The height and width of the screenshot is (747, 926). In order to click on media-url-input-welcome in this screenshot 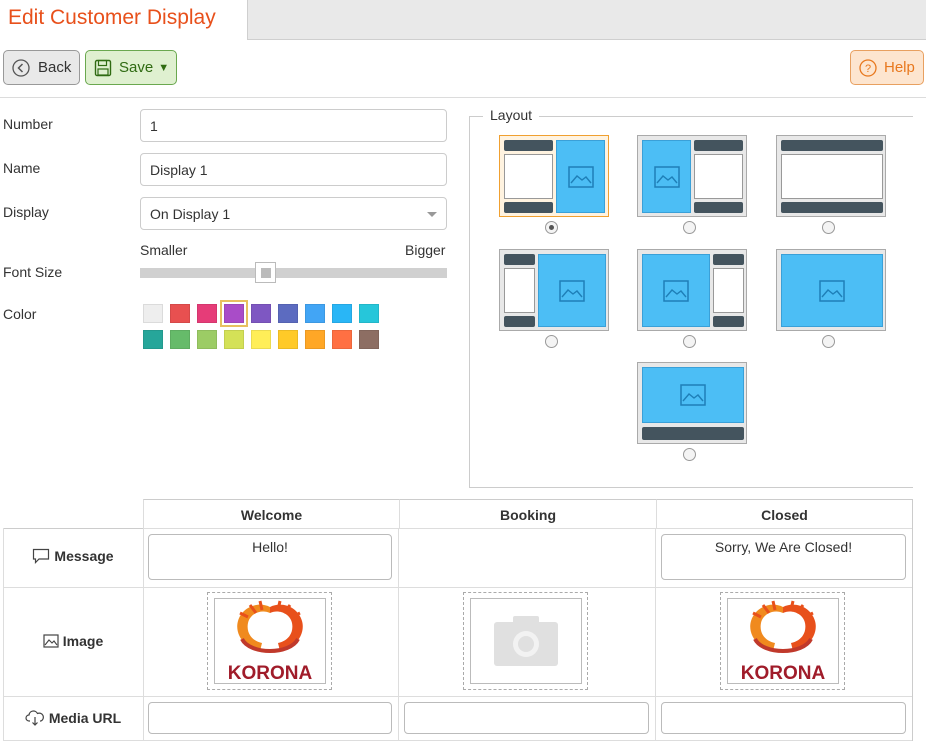, I will do `click(270, 718)`.